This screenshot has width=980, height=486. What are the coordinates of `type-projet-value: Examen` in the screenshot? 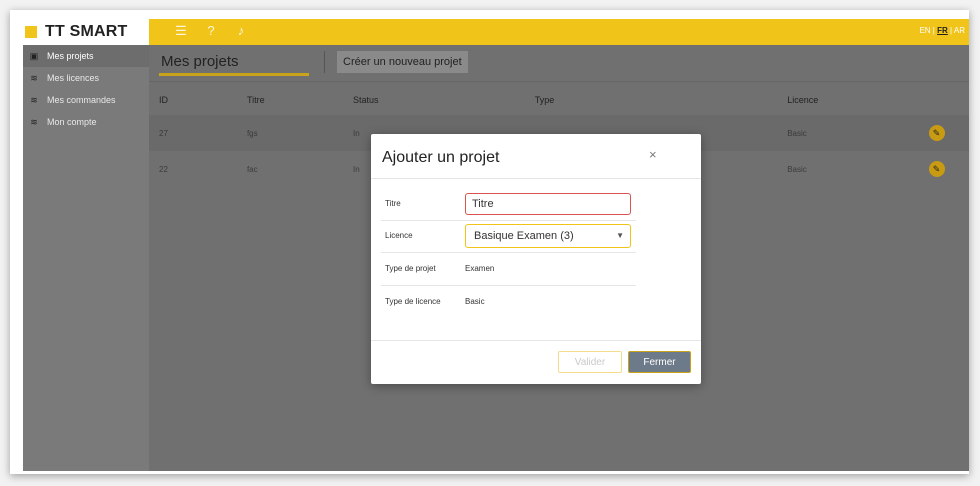 It's located at (480, 268).